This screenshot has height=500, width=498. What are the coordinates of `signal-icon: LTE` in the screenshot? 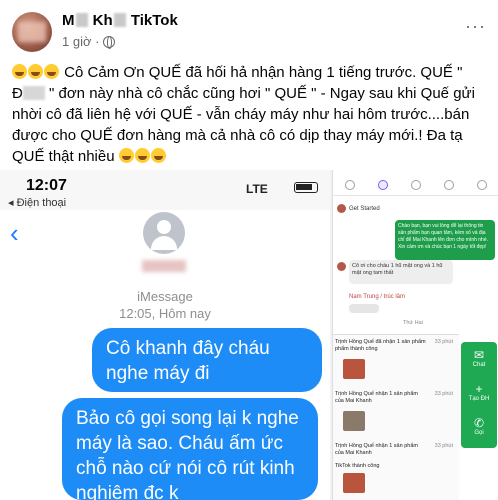 It's located at (257, 189).